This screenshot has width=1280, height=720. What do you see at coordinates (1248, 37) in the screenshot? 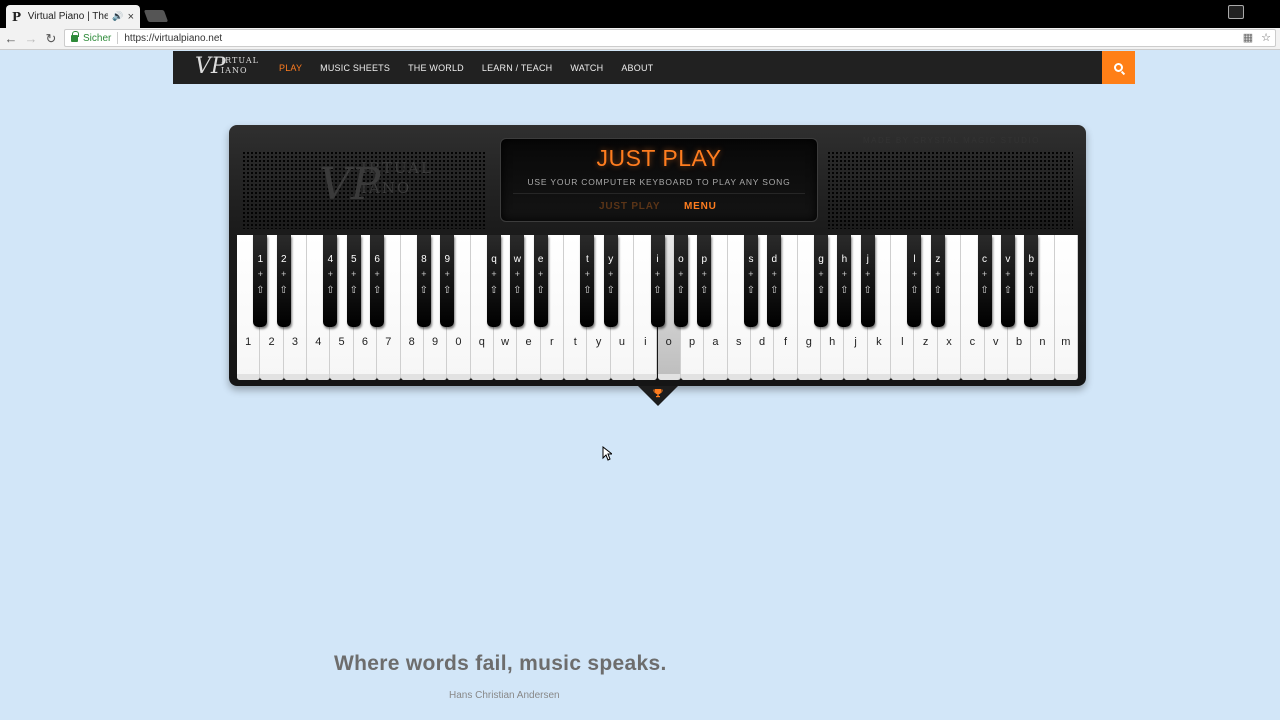
I see `translate-icon: ▦` at bounding box center [1248, 37].